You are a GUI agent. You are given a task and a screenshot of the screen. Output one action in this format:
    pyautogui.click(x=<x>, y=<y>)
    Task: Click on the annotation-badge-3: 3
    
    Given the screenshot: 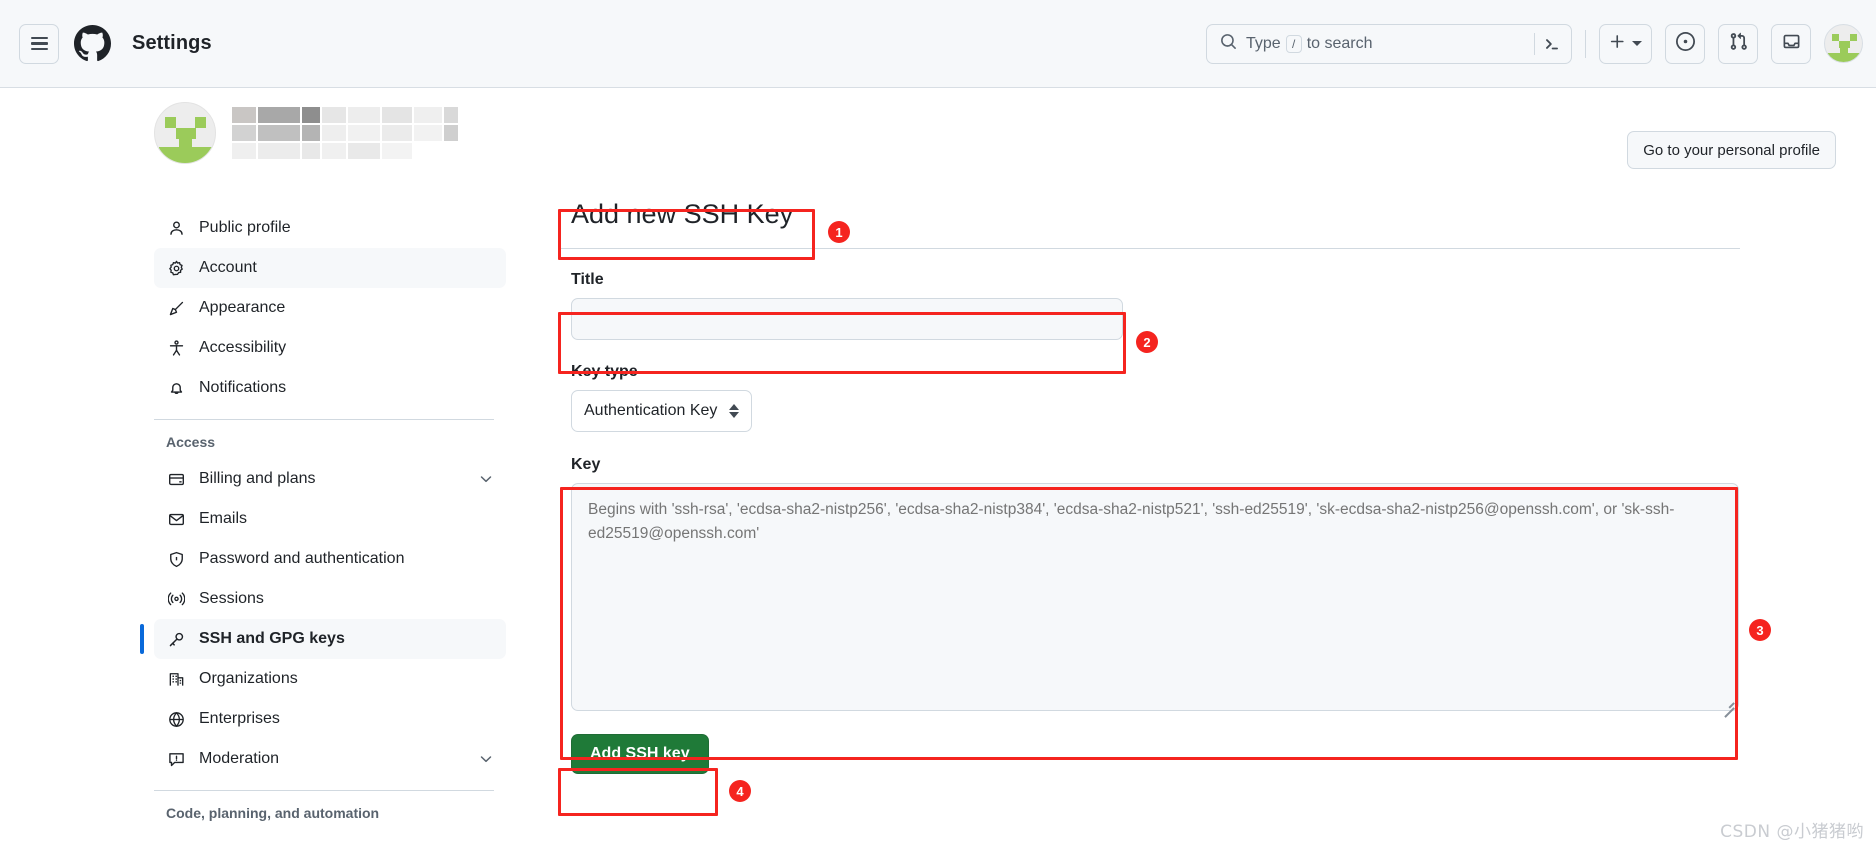 What is the action you would take?
    pyautogui.click(x=1760, y=630)
    